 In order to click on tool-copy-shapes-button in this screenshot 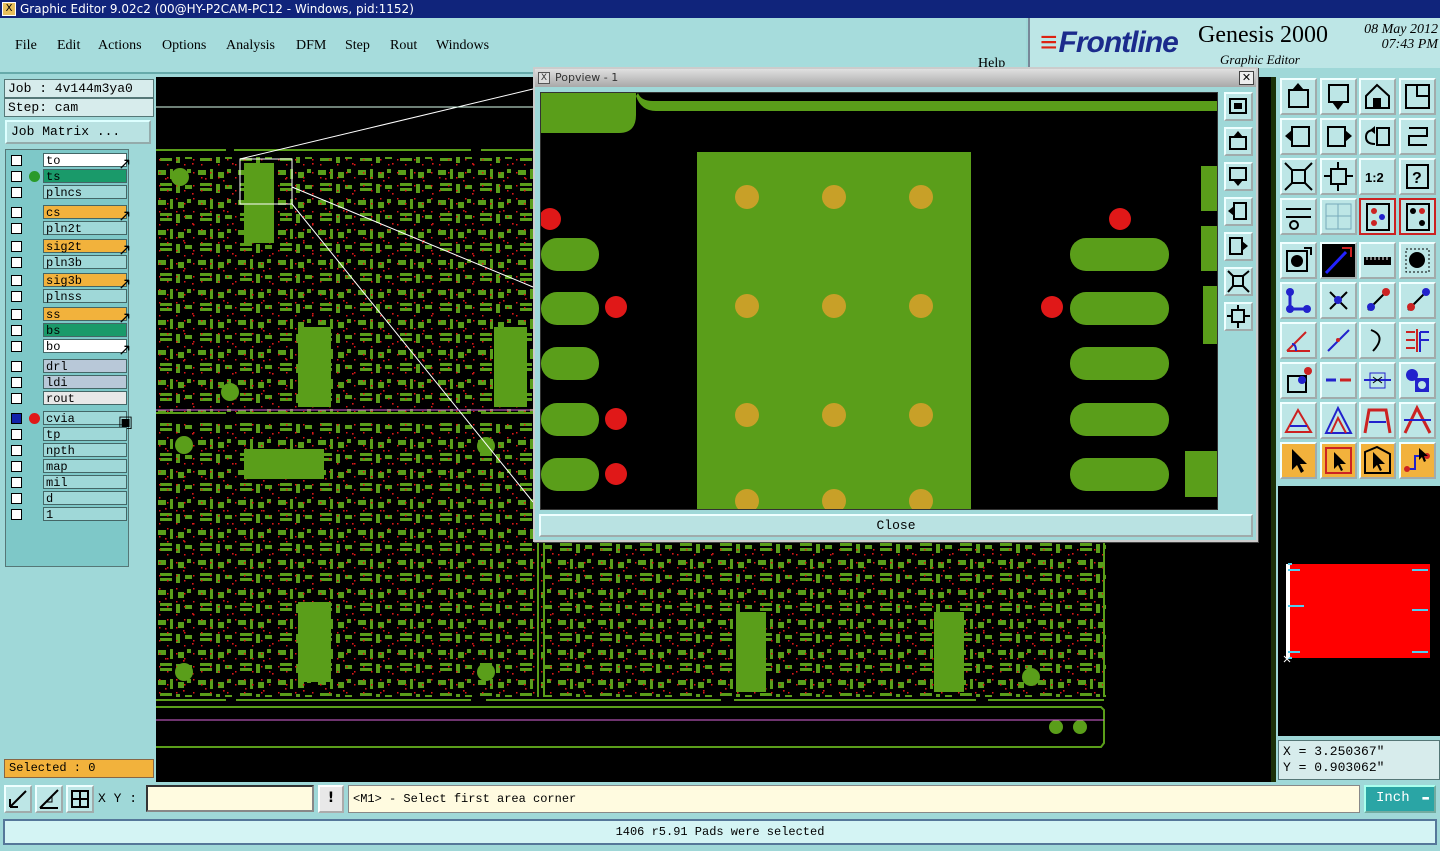, I will do `click(1417, 380)`.